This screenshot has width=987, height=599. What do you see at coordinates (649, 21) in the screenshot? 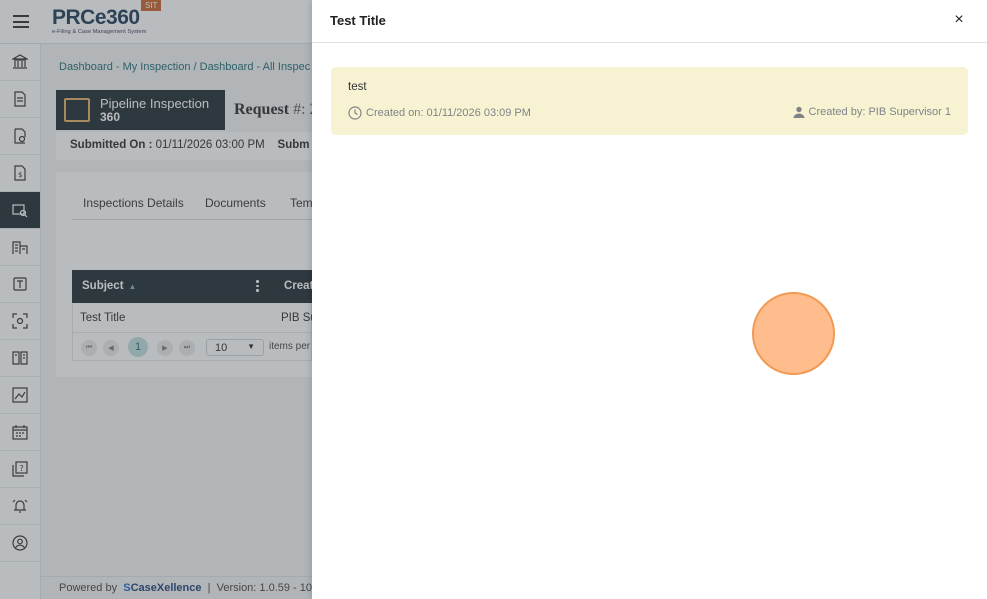
I see `panel-header: Test Title ×` at bounding box center [649, 21].